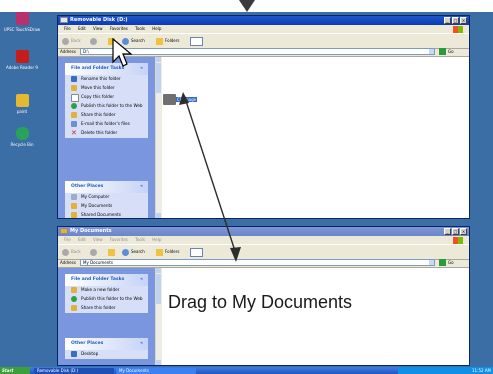 The image size is (493, 374). I want to click on start-button: Start, so click(15, 370).